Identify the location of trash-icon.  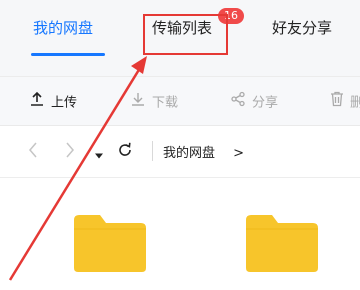
(337, 101).